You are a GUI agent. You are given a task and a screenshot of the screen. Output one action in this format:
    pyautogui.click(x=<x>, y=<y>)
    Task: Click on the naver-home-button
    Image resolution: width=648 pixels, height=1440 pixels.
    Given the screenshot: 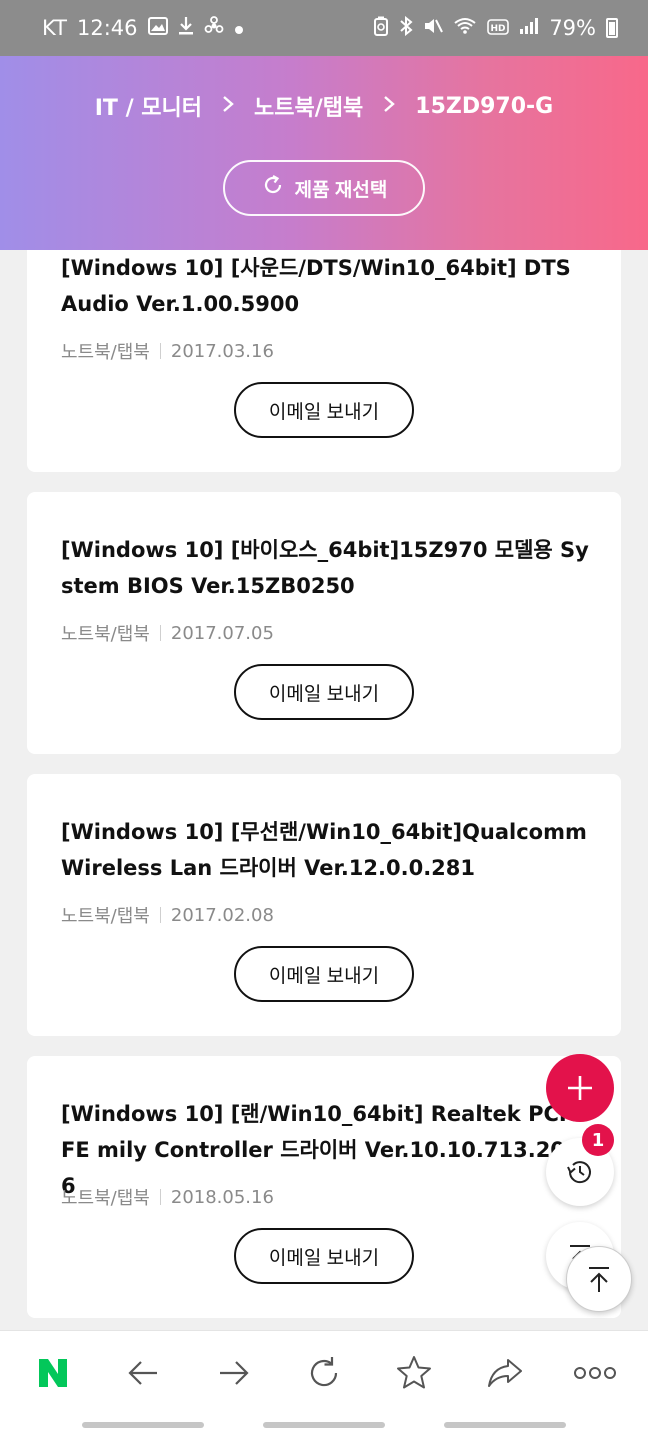 What is the action you would take?
    pyautogui.click(x=53, y=1373)
    